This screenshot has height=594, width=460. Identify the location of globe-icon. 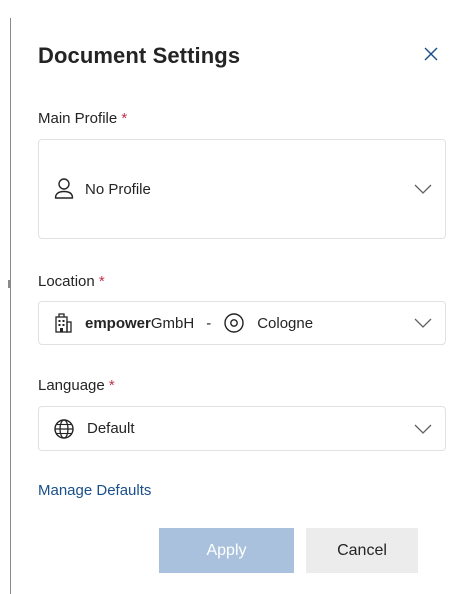
(64, 428).